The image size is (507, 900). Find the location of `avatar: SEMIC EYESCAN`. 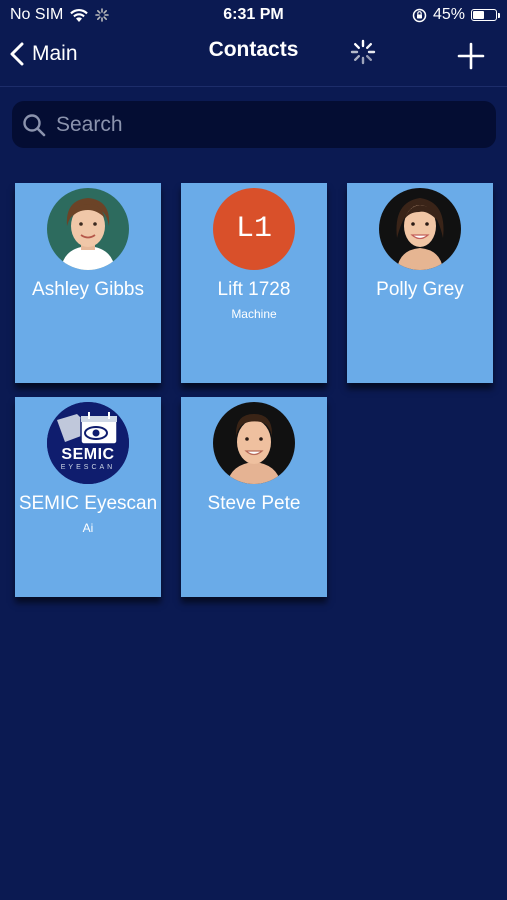

avatar: SEMIC EYESCAN is located at coordinates (88, 443).